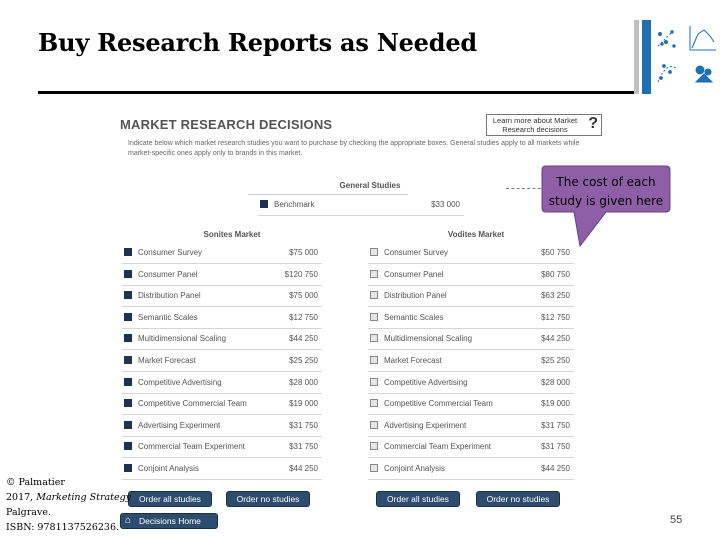 This screenshot has height=540, width=720. Describe the element at coordinates (168, 274) in the screenshot. I see `sonites-study-name: Consumer Panel` at that location.